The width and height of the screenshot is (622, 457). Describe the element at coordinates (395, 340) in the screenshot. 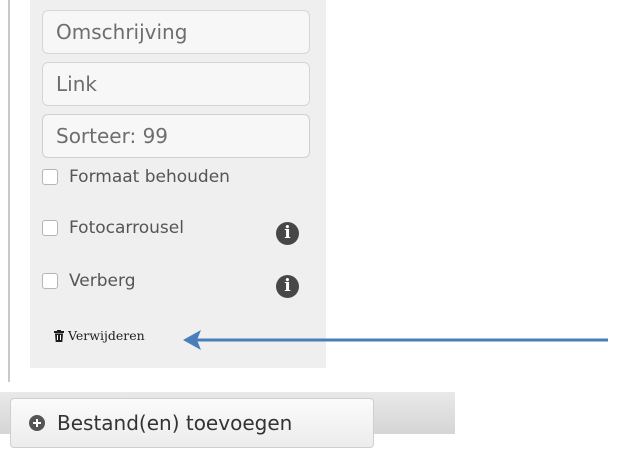

I see `annotation-arrow` at that location.